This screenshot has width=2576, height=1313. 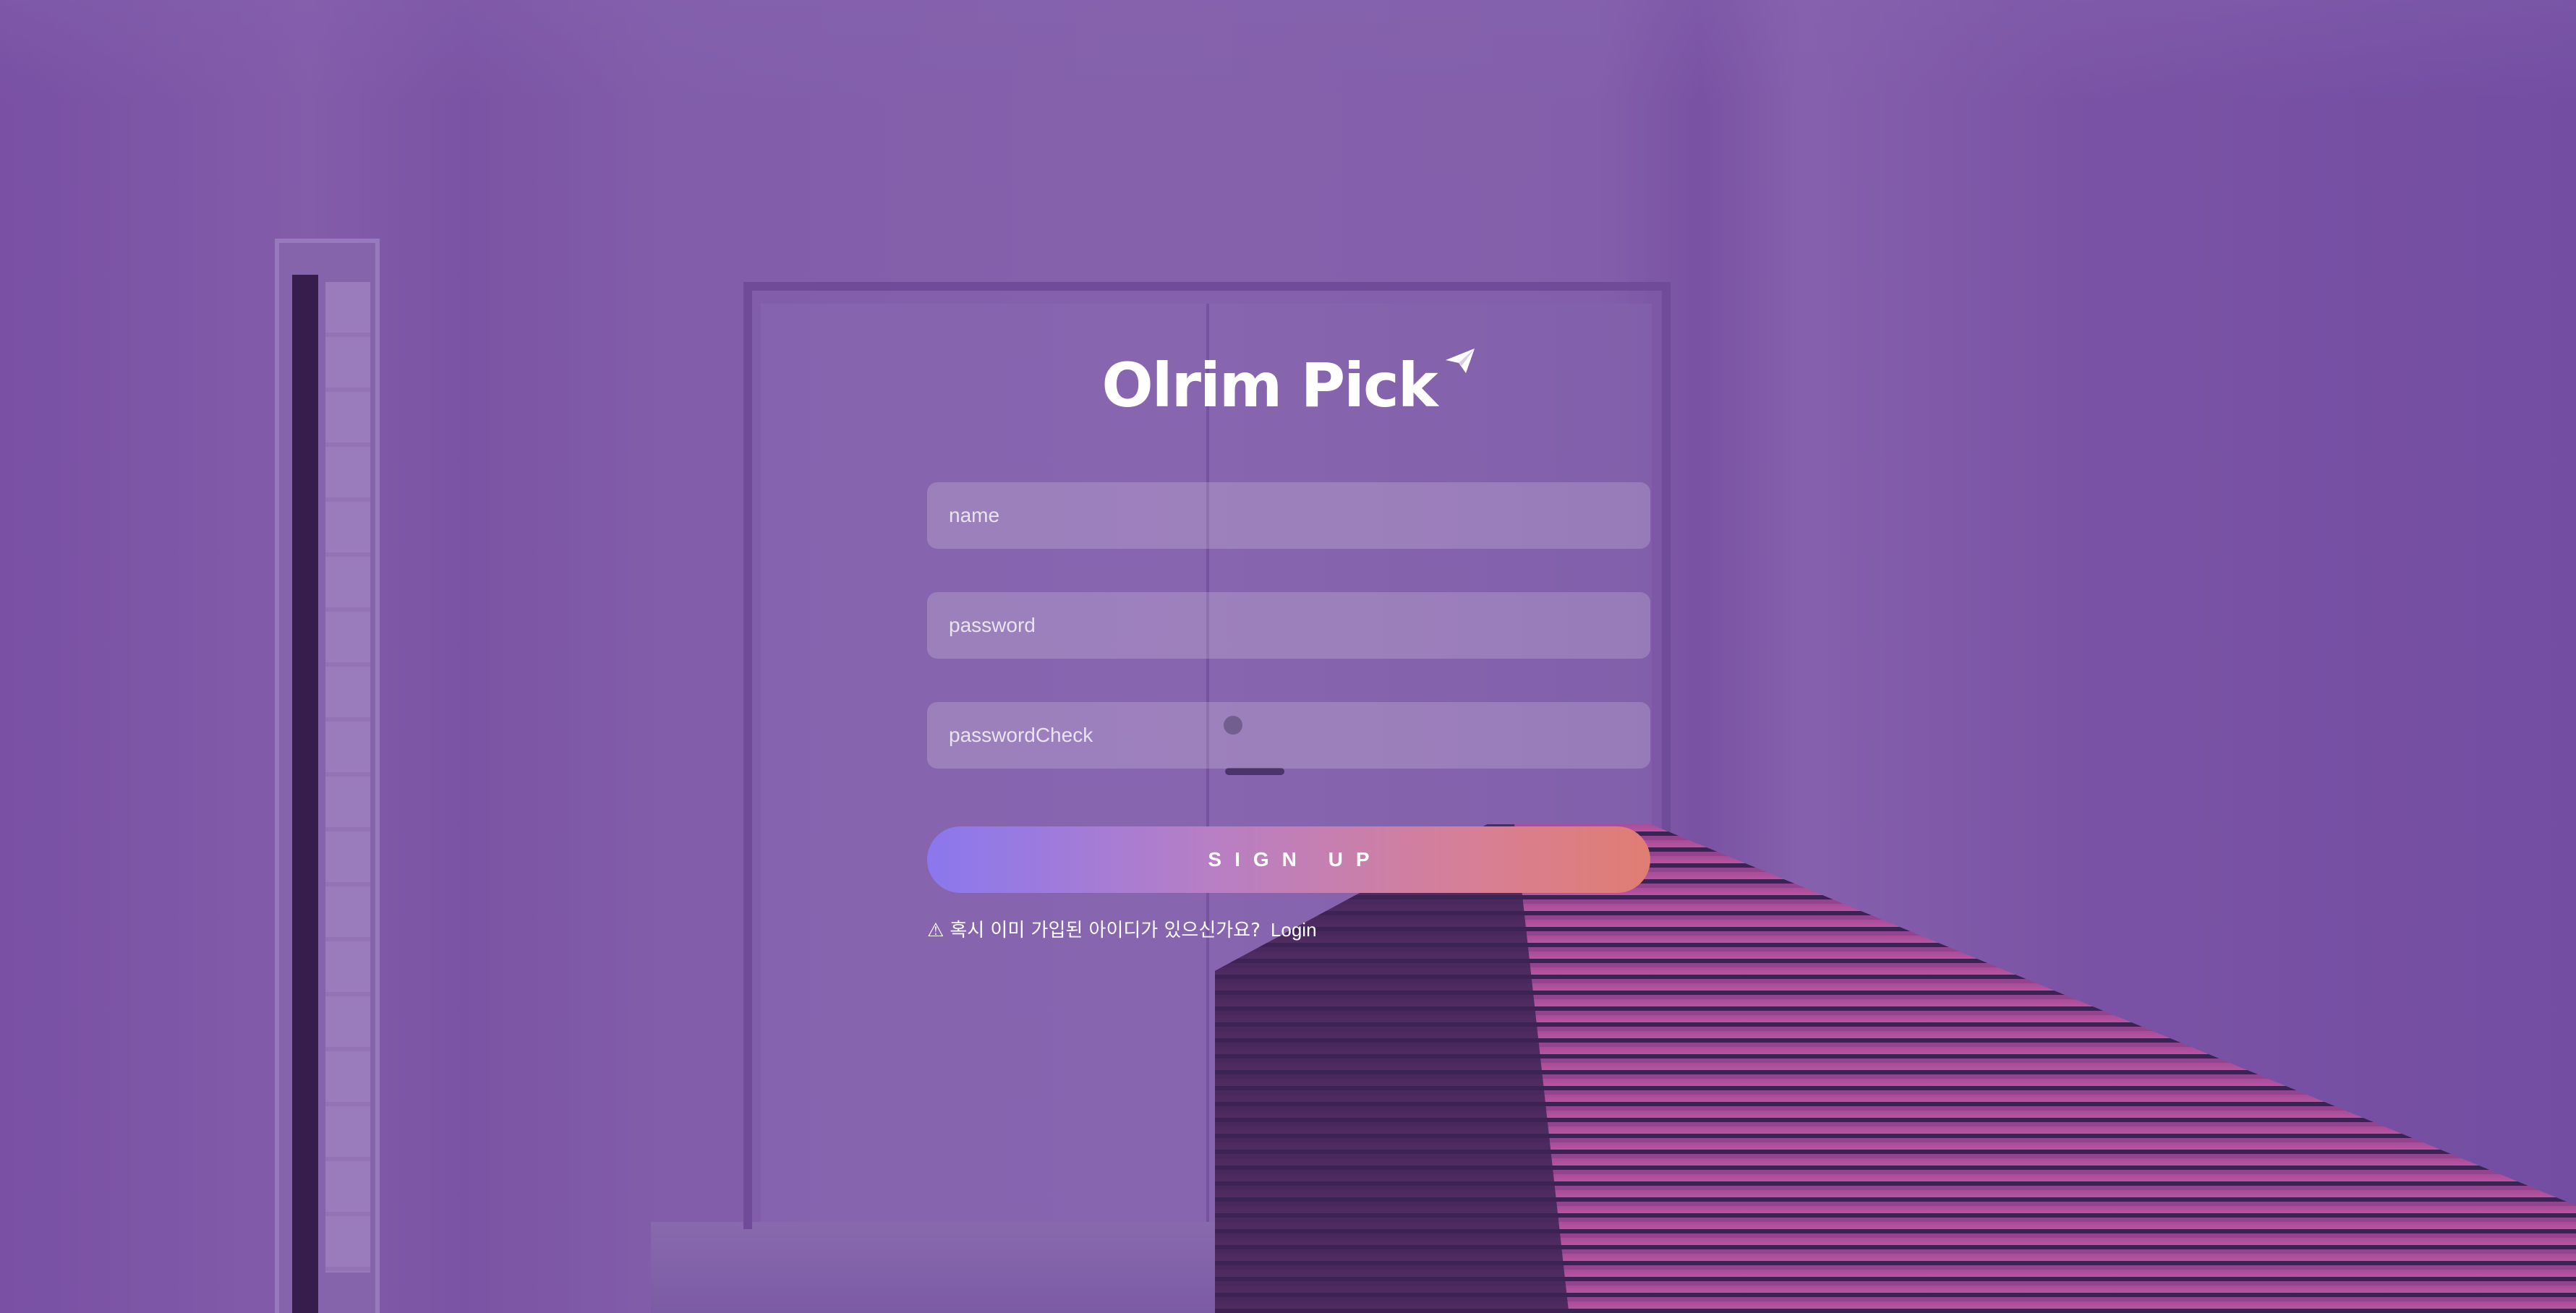 I want to click on existing-account-notice: ⚠ 혹시 이미 가입된 아이디가 있으신가요? Login, so click(x=1122, y=929).